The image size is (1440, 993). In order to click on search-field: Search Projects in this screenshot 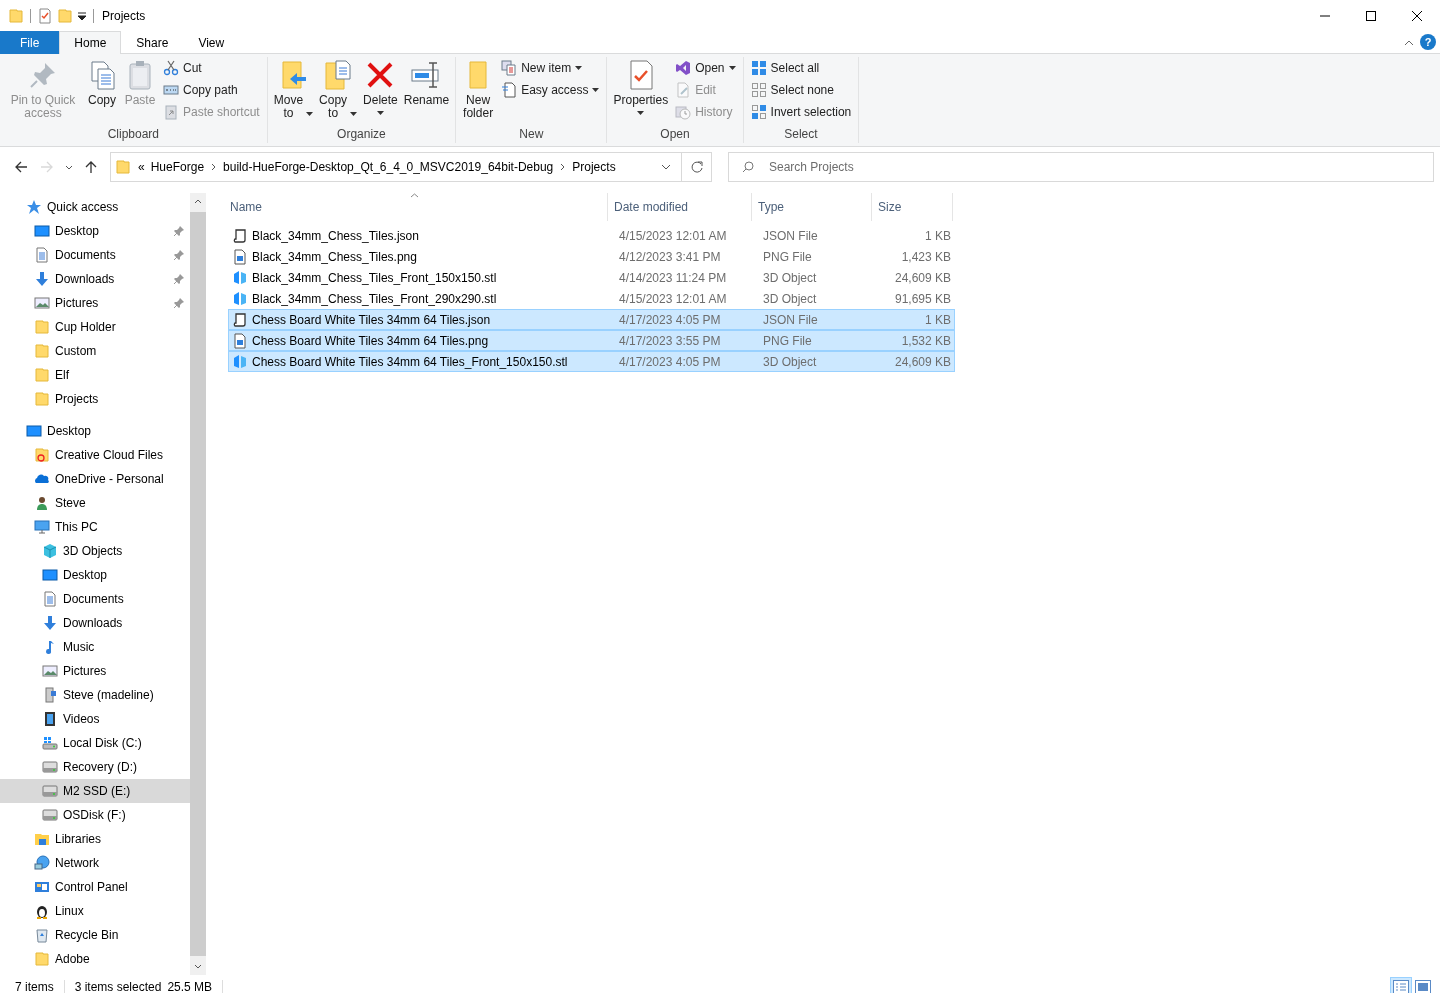, I will do `click(1081, 167)`.